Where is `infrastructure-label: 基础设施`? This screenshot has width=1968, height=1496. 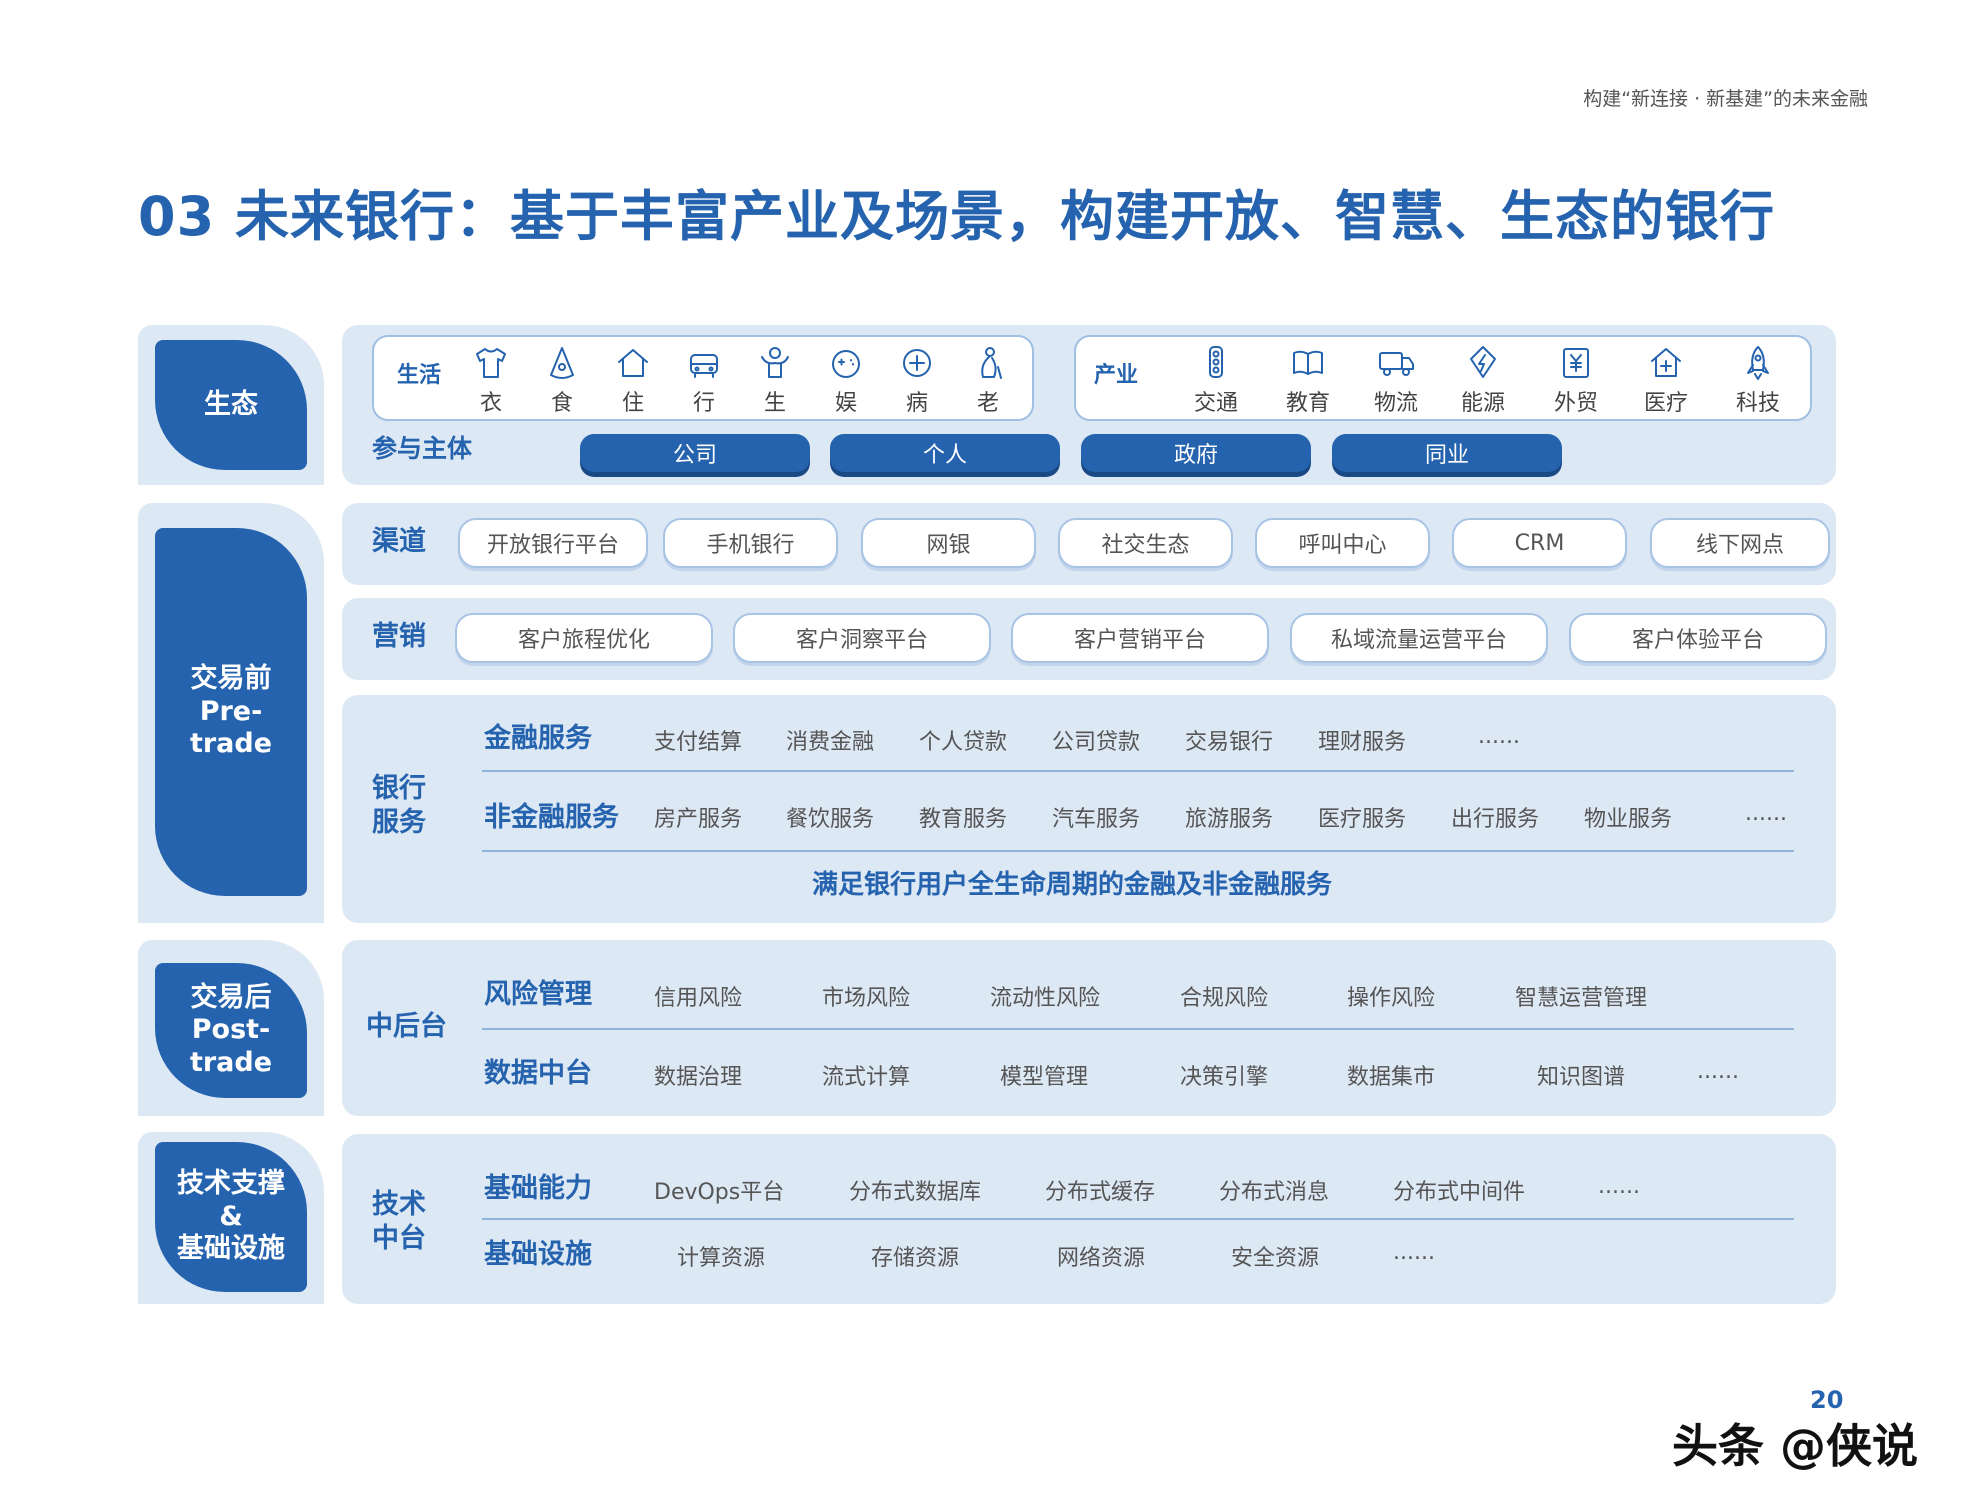
infrastructure-label: 基础设施 is located at coordinates (538, 1254).